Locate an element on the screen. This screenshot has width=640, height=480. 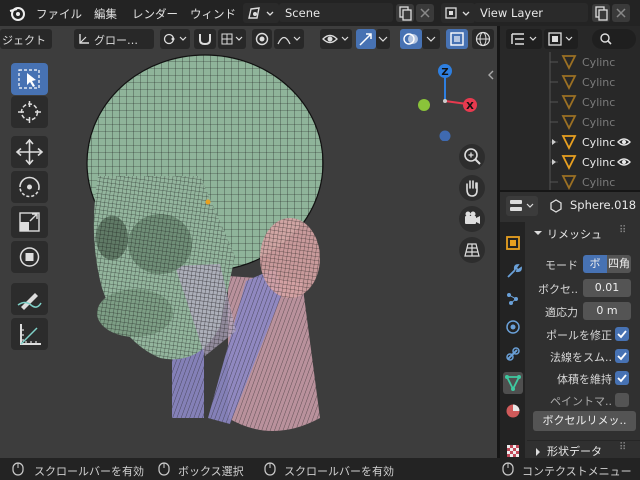
paint-mask-checkbox is located at coordinates (622, 400).